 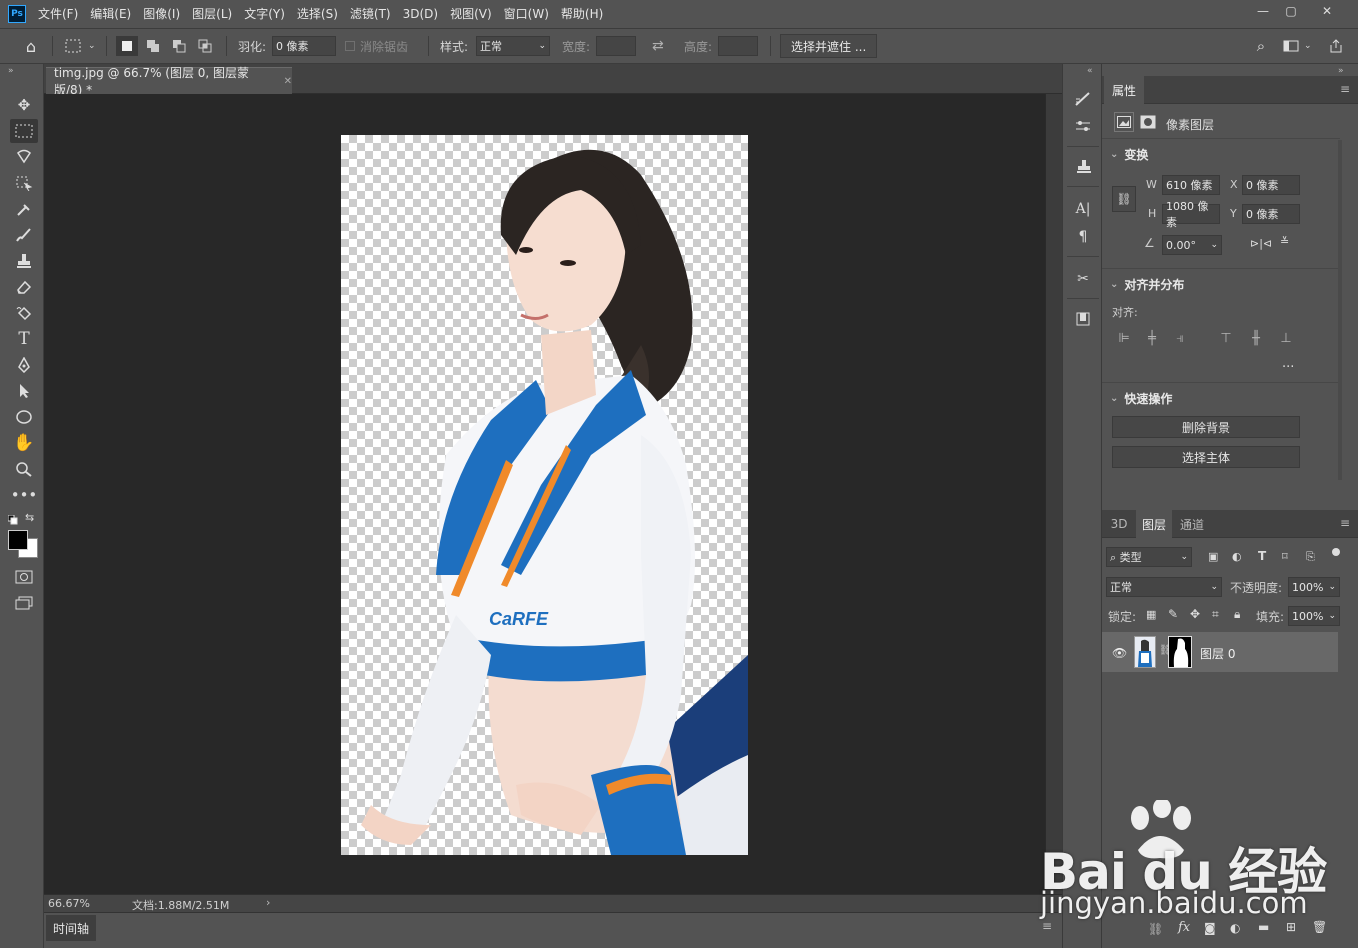 I want to click on menu-filter: 滤镜(T), so click(x=370, y=14).